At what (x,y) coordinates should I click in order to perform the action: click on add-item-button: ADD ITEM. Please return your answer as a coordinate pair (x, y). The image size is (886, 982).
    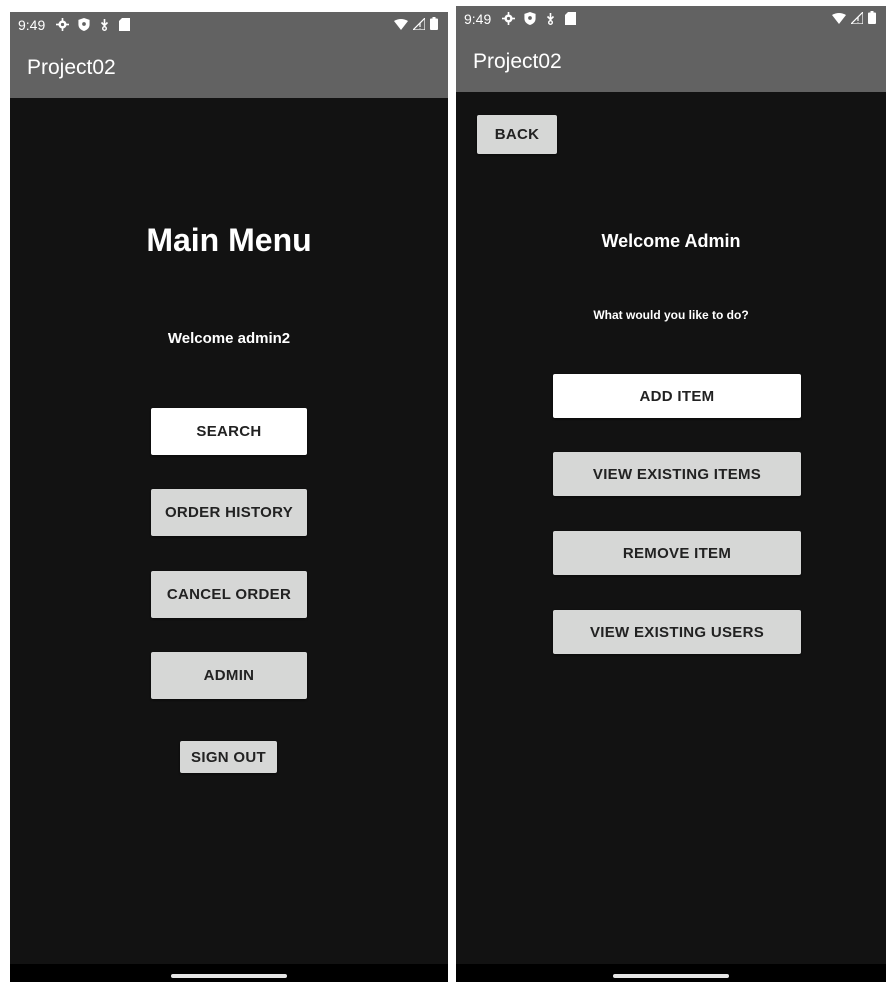
    Looking at the image, I should click on (677, 396).